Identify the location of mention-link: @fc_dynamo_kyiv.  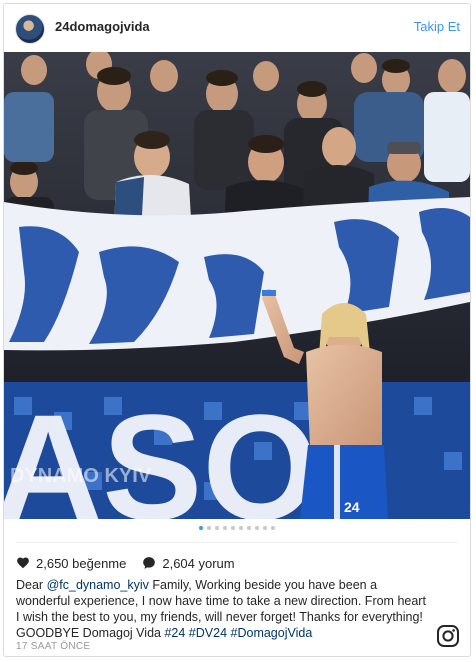
(98, 585).